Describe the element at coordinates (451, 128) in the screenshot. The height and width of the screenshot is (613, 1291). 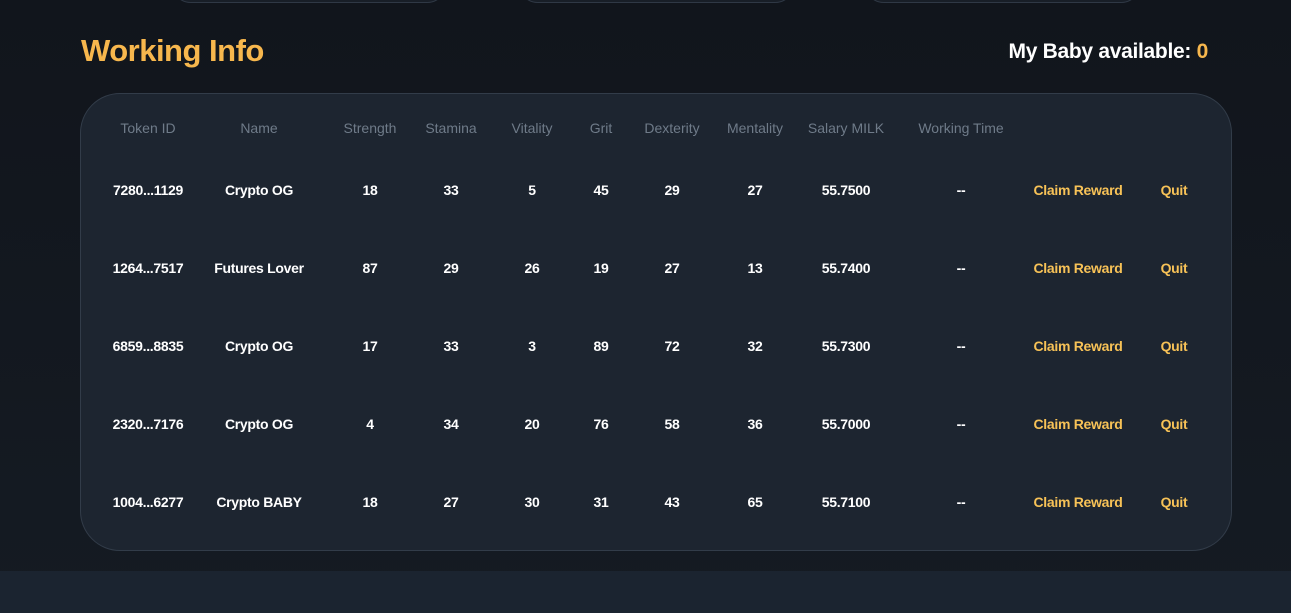
I see `column-header-stamina: Stamina` at that location.